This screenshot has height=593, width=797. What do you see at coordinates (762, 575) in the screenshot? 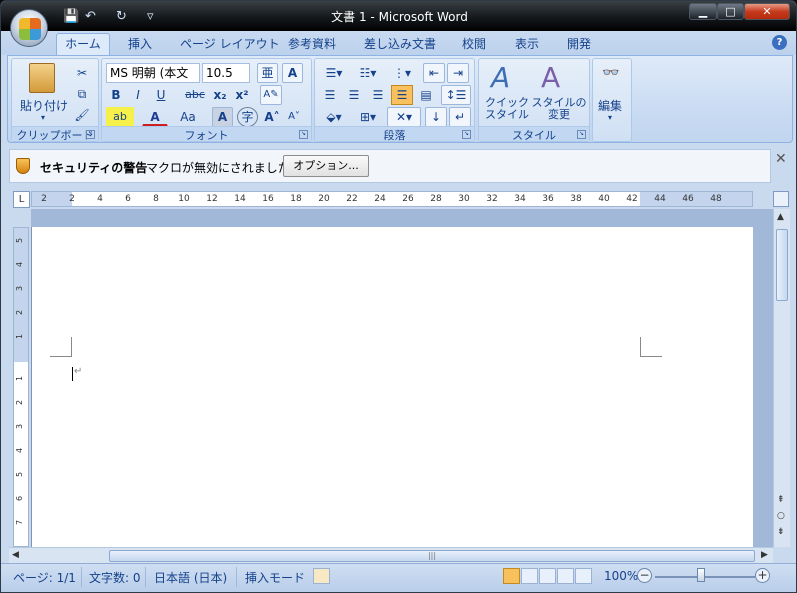
I see `zoom-in-button: +` at bounding box center [762, 575].